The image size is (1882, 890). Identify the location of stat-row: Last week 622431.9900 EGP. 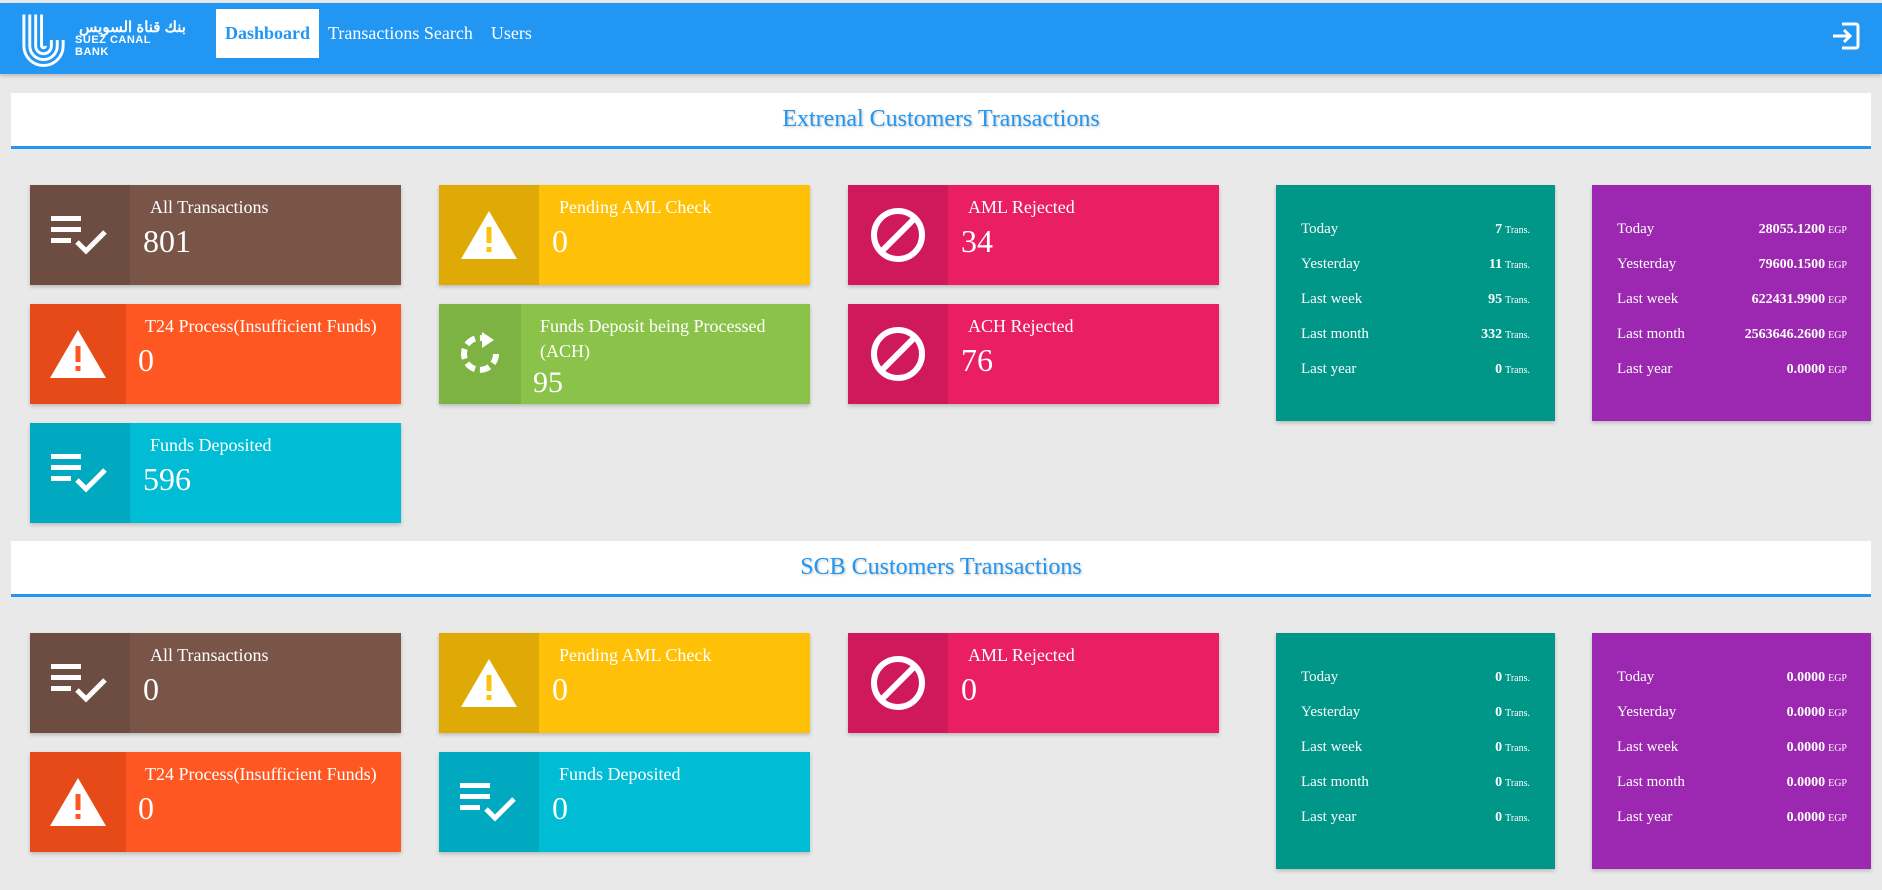
(1732, 308).